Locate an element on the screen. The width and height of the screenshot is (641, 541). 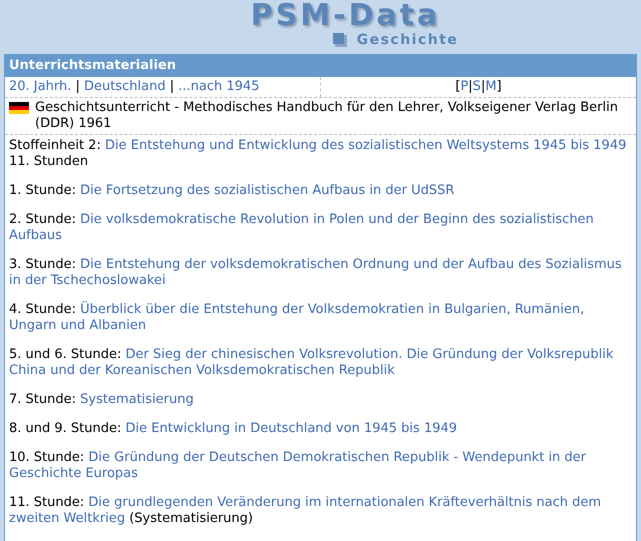
view-link: M is located at coordinates (491, 86).